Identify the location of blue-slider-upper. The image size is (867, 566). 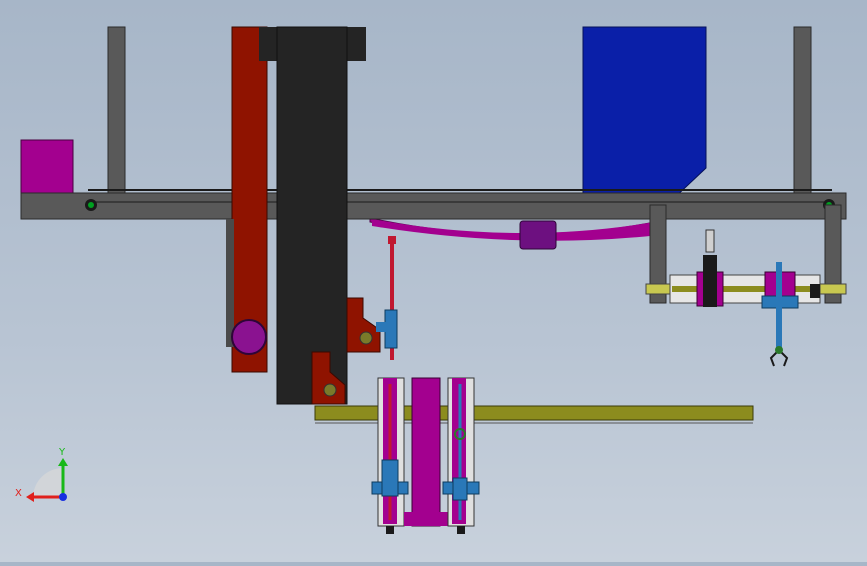
(391, 329).